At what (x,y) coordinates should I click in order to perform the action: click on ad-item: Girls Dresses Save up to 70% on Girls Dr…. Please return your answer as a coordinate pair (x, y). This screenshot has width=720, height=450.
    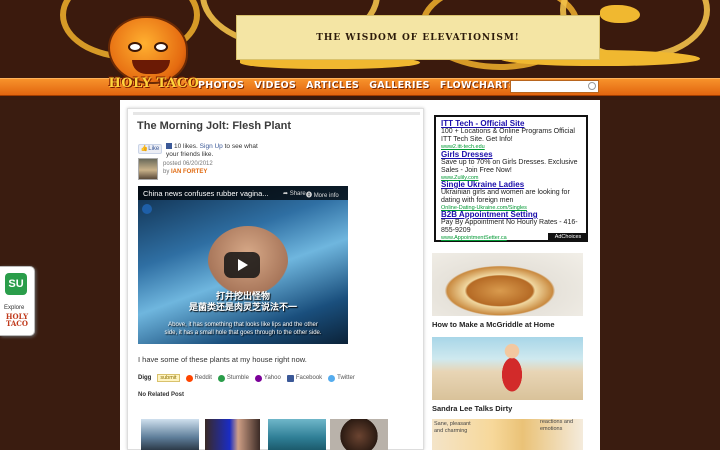
    Looking at the image, I should click on (514, 166).